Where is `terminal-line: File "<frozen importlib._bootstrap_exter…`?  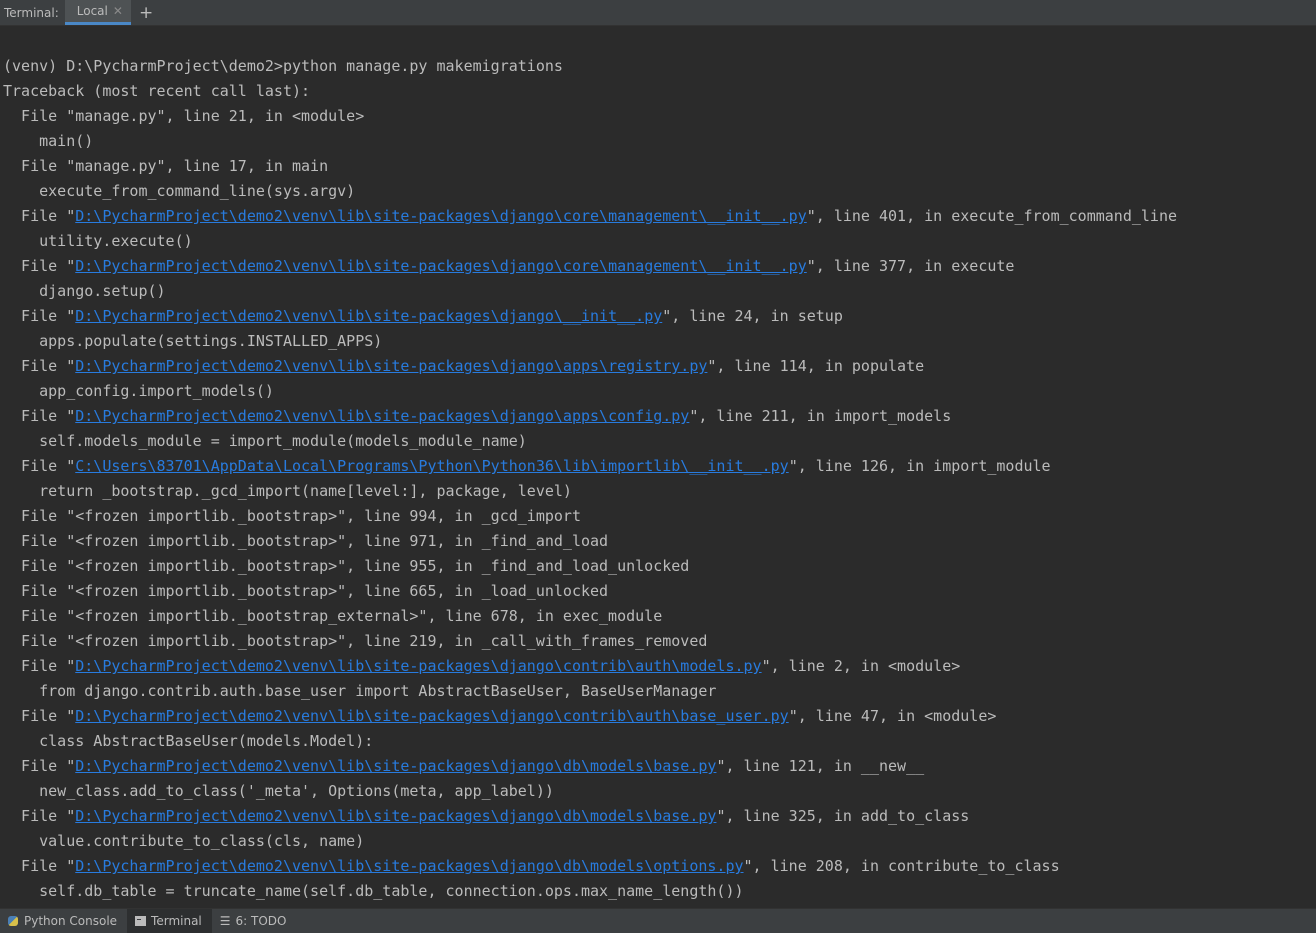 terminal-line: File "<frozen importlib._bootstrap_exter… is located at coordinates (590, 616).